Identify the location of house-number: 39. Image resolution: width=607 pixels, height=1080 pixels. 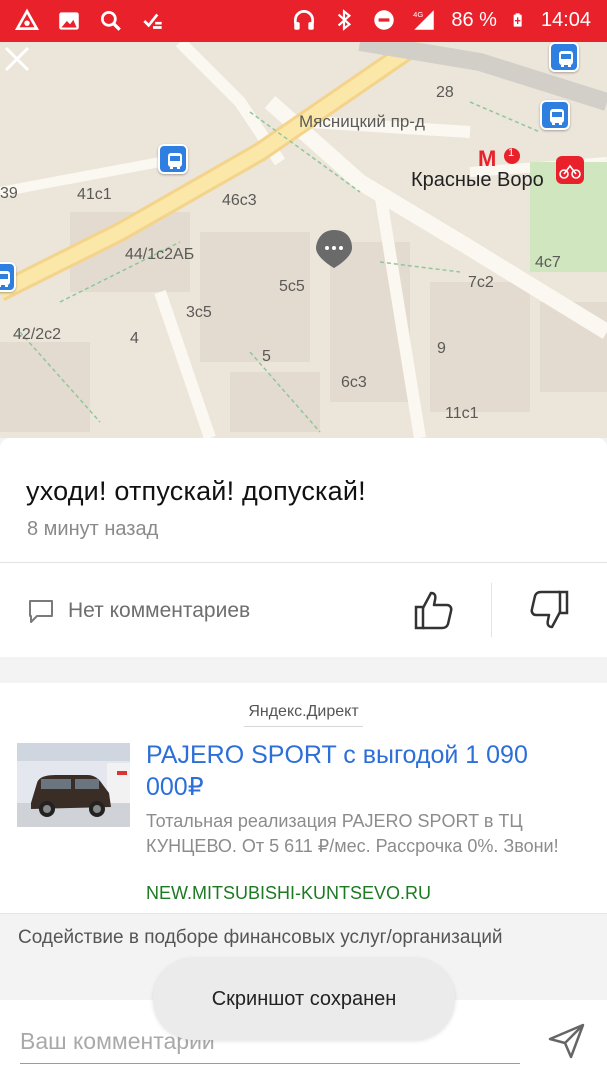
(9, 193).